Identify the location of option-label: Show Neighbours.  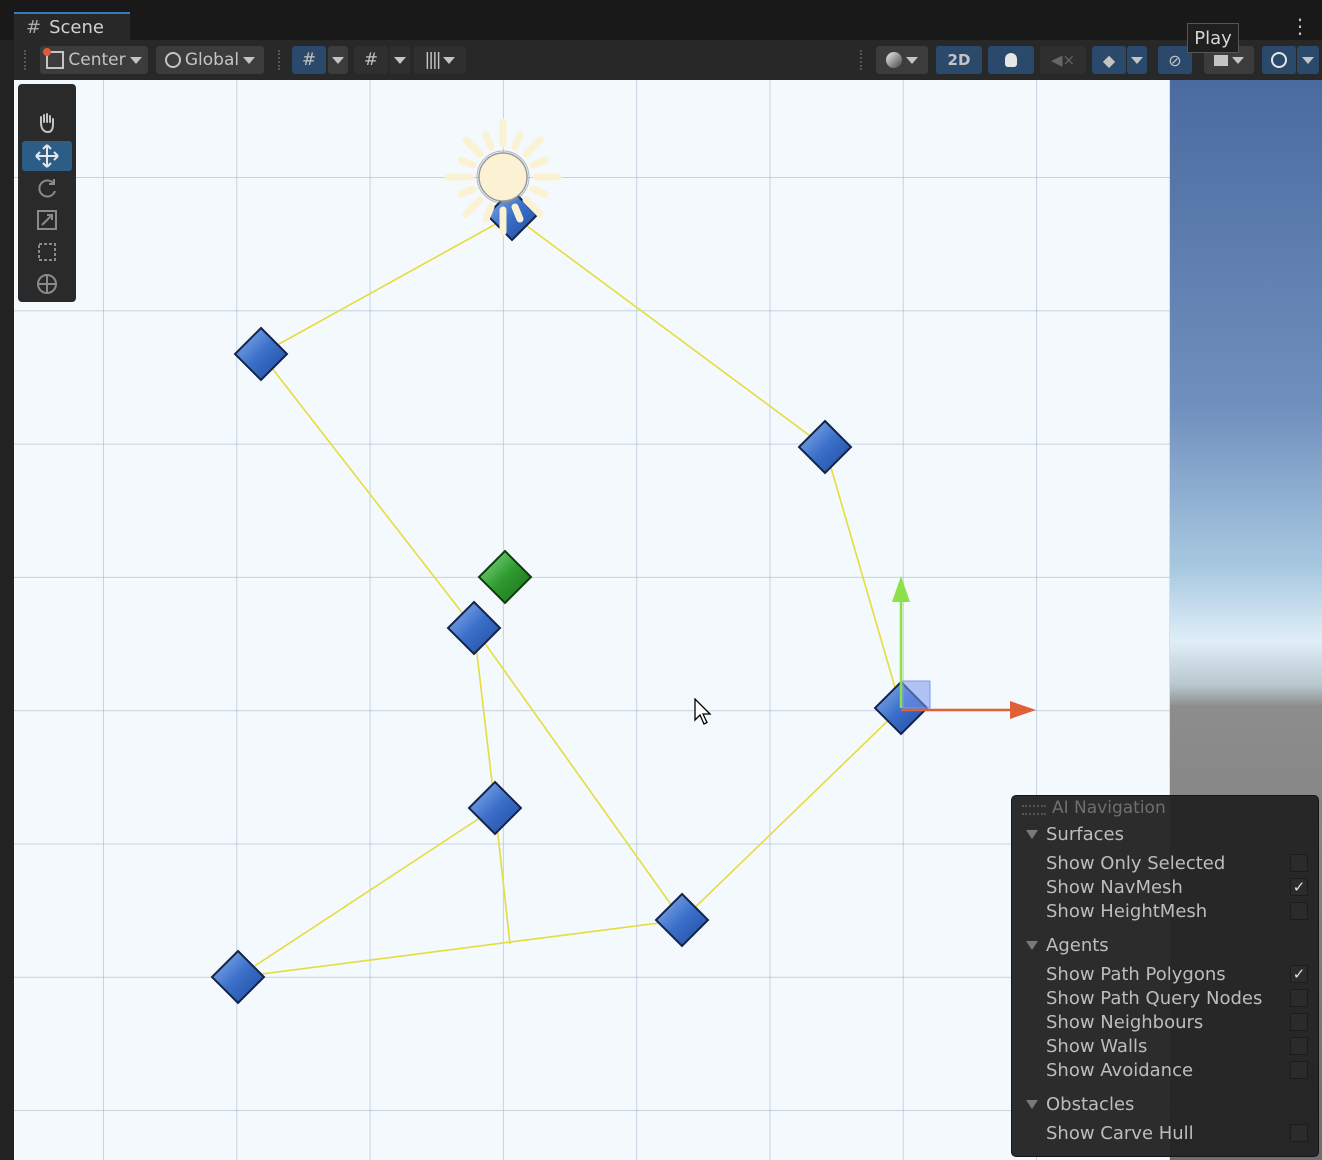
(1125, 1022).